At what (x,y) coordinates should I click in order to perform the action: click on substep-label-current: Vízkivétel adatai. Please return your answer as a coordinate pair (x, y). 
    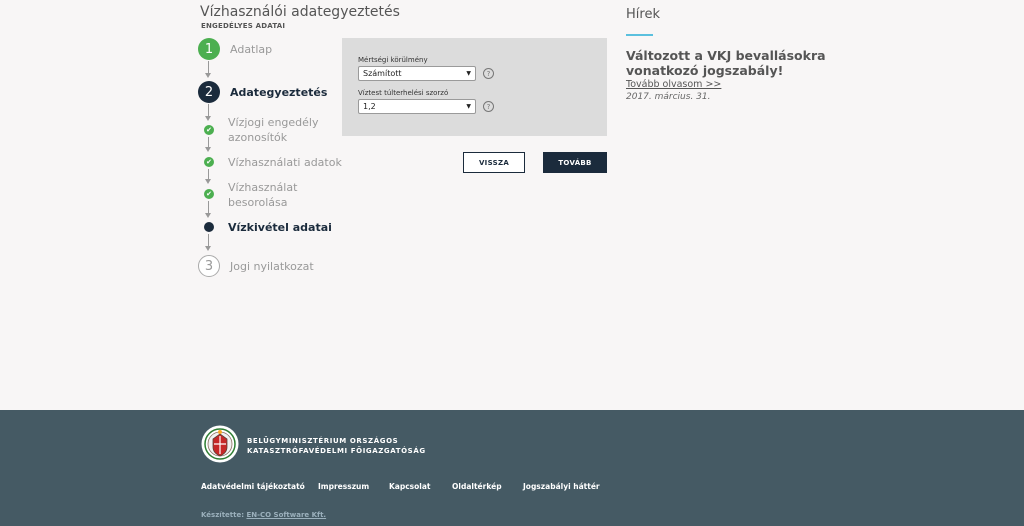
    Looking at the image, I should click on (280, 227).